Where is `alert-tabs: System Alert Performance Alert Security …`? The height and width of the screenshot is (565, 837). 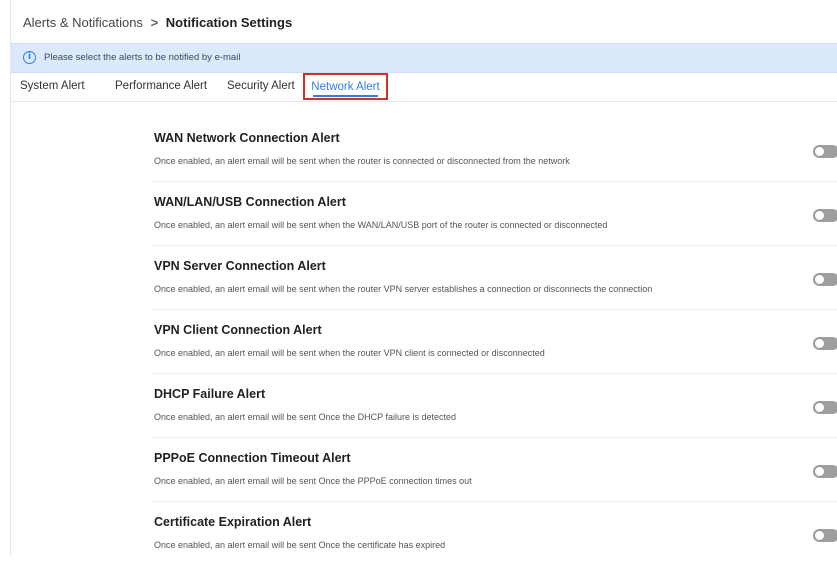
alert-tabs: System Alert Performance Alert Security … is located at coordinates (424, 87).